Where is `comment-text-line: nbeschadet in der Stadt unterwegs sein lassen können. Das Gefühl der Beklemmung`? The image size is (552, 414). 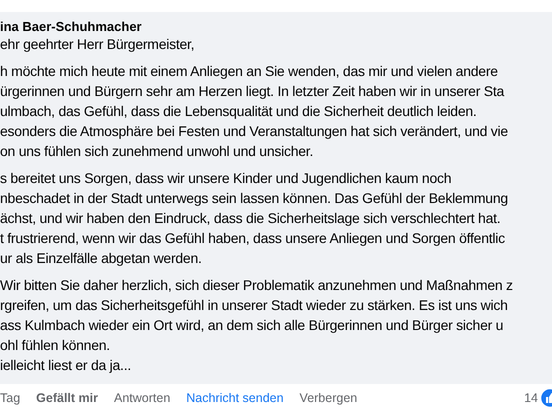
comment-text-line: nbeschadet in der Stadt unterwegs sein lassen können. Das Gefühl der Beklemmung is located at coordinates (254, 198).